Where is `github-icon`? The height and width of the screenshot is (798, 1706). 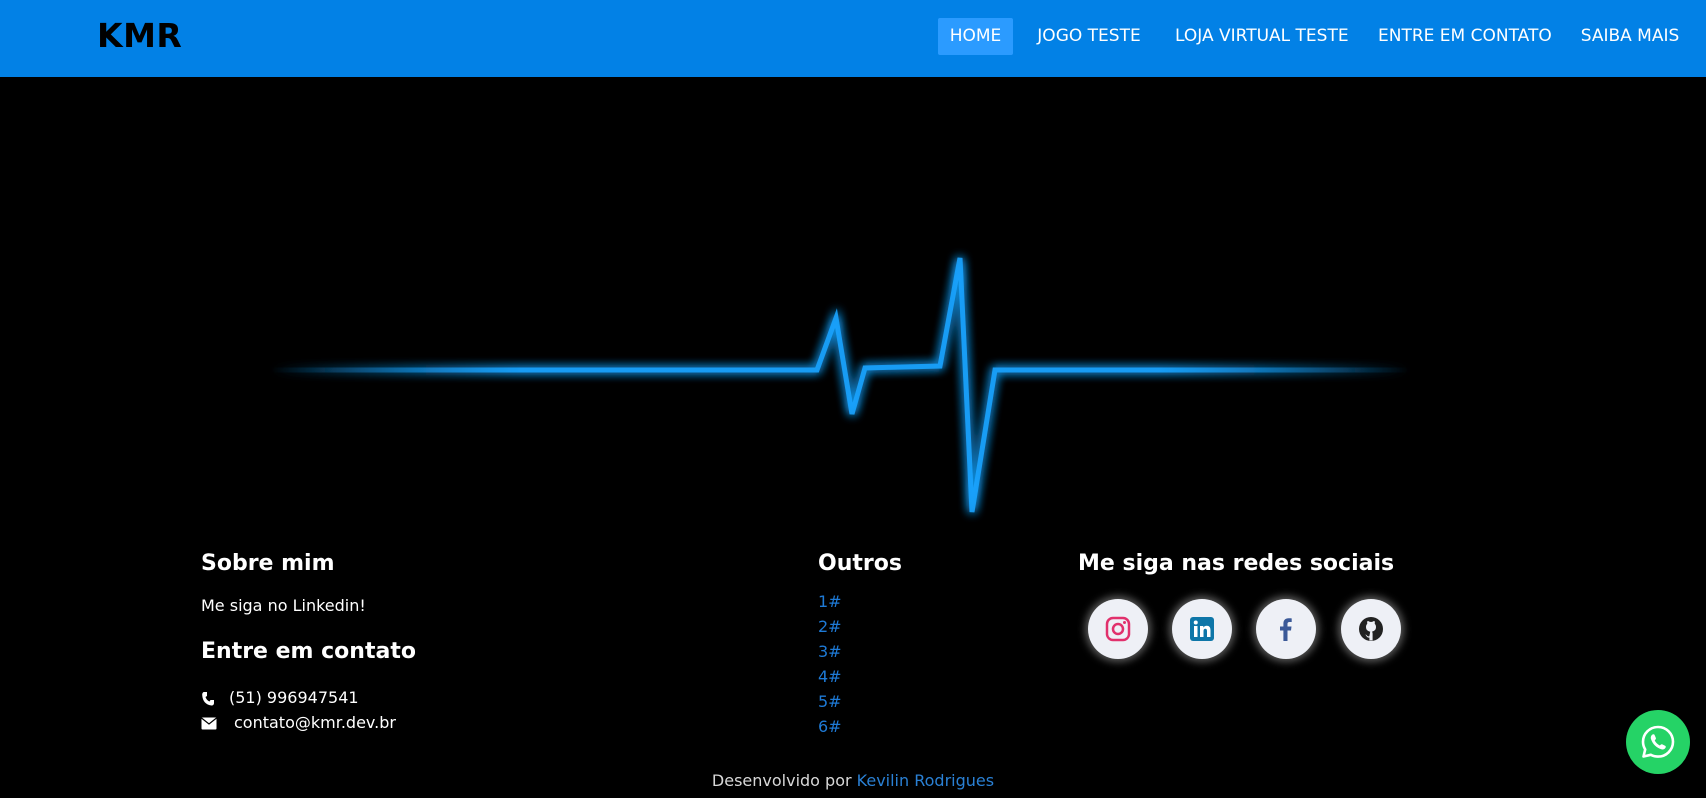 github-icon is located at coordinates (1371, 629).